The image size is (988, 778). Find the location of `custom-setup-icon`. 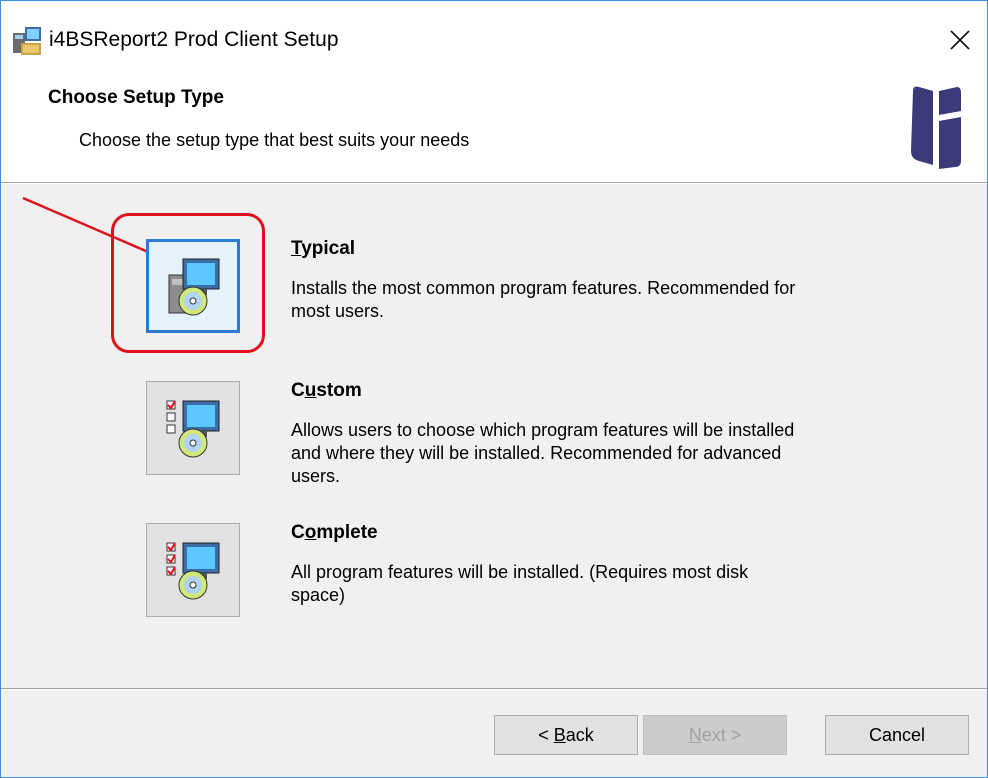

custom-setup-icon is located at coordinates (193, 429).